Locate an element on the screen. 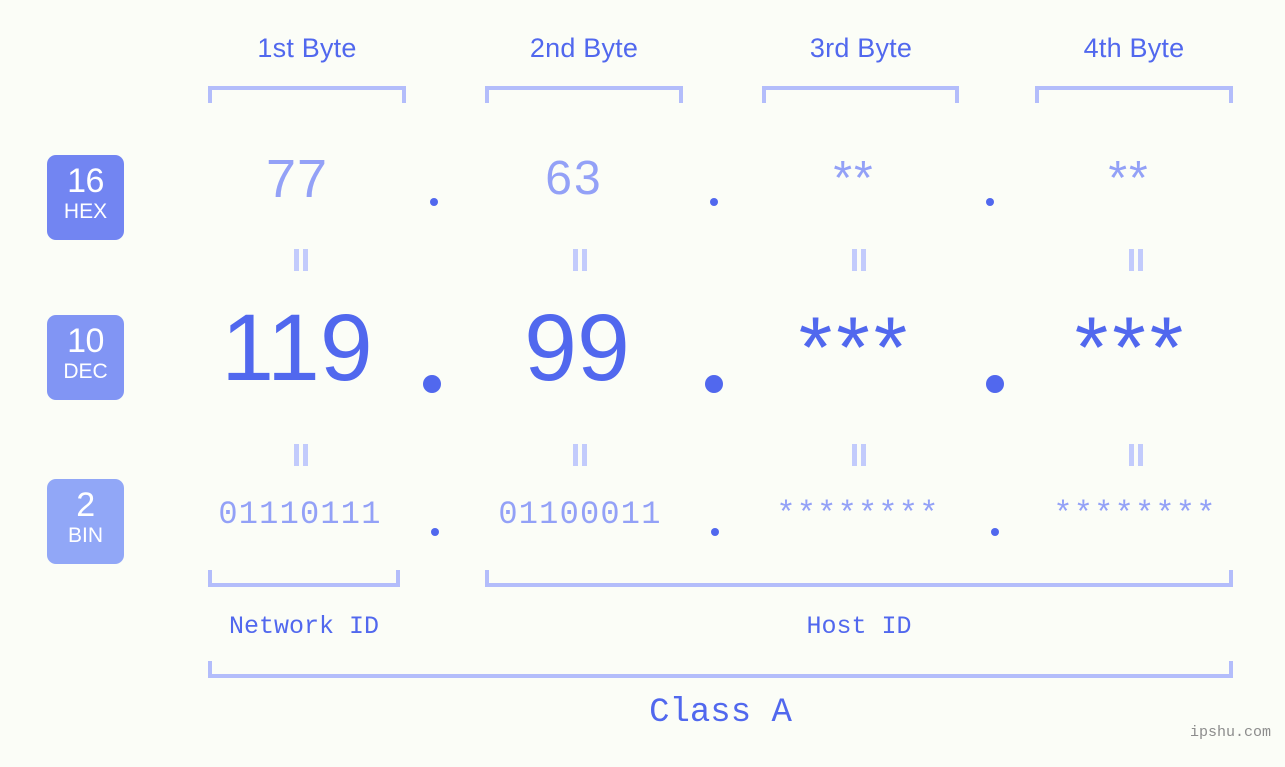  radix-badge-hex-name: HEX is located at coordinates (85, 211).